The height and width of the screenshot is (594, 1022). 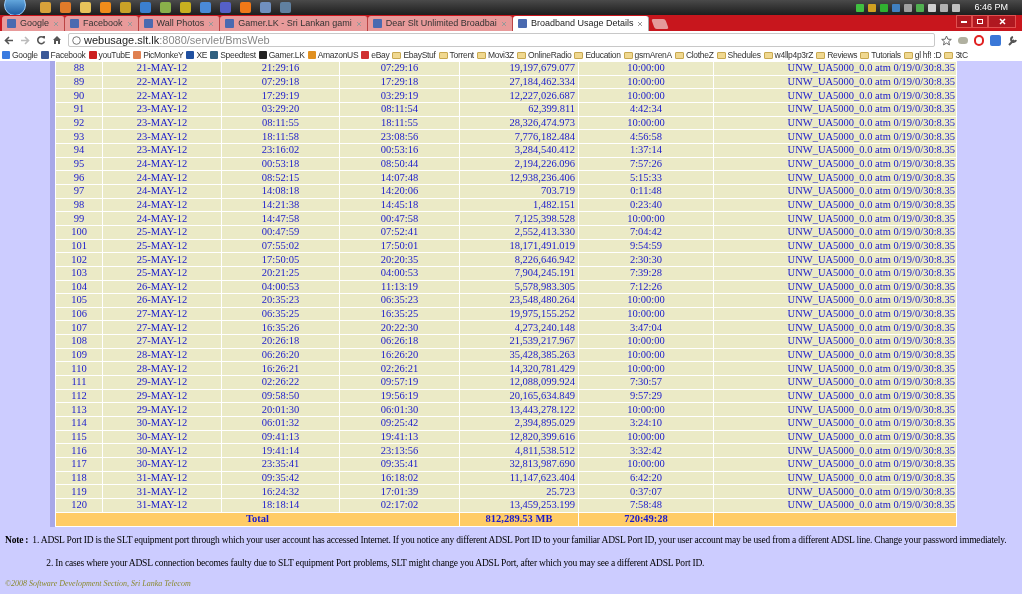 I want to click on total-cell: 720:49:28, so click(x=646, y=519).